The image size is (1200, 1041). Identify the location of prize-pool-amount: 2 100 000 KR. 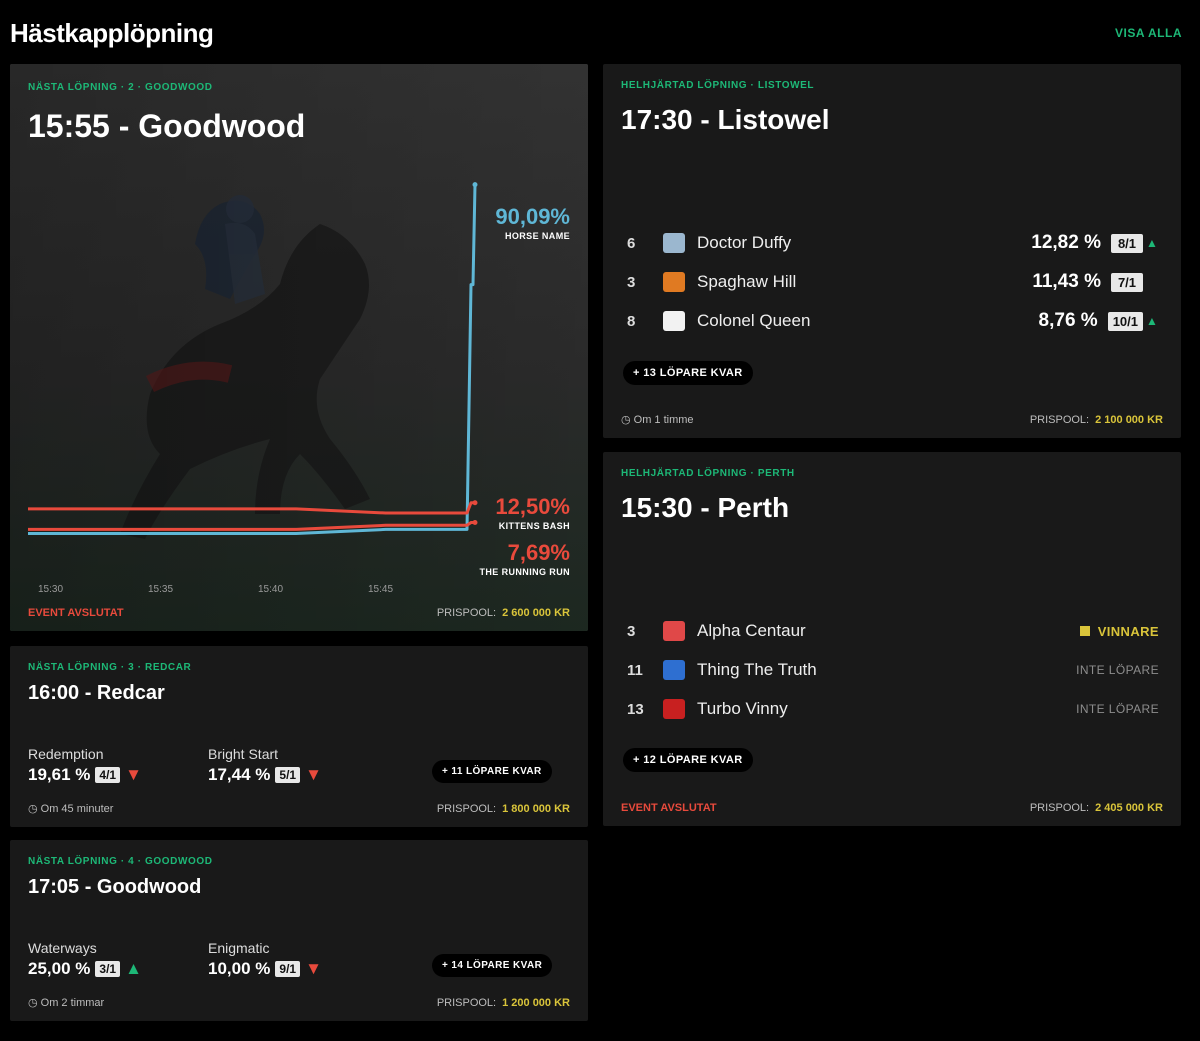
(1129, 420).